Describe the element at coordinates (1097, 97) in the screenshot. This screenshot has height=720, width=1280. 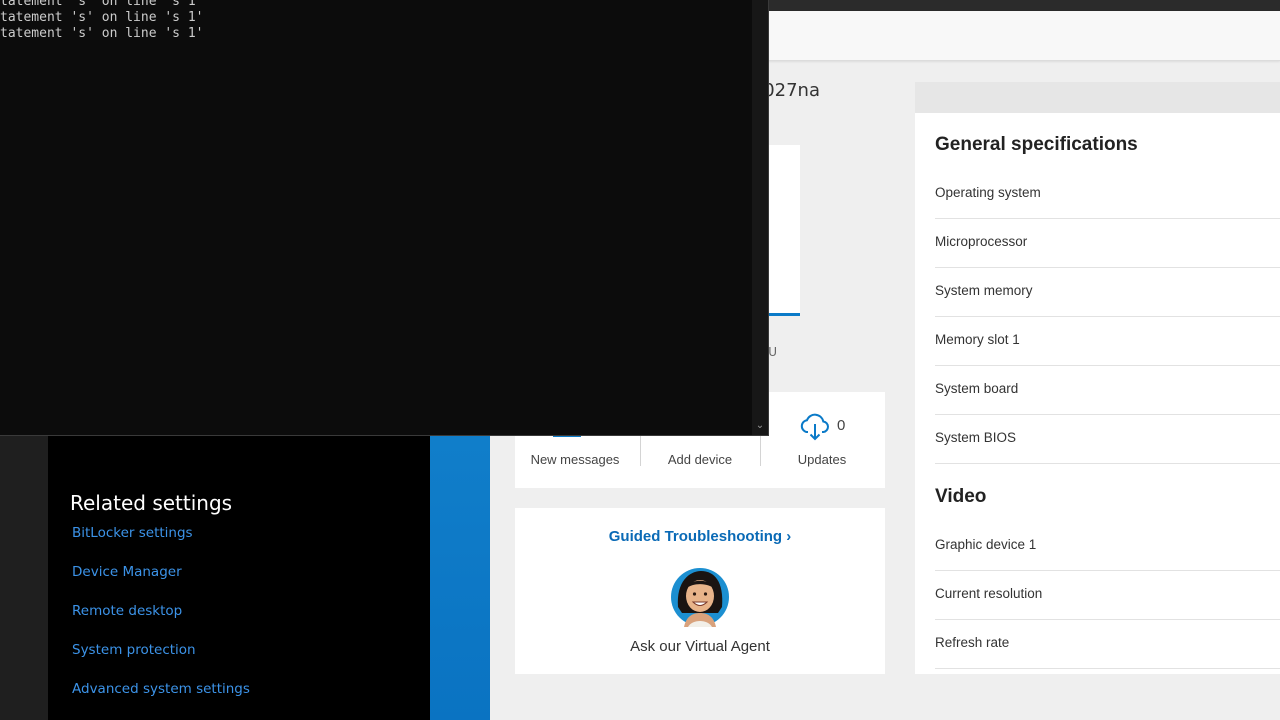
I see `specifications-panel-header` at that location.